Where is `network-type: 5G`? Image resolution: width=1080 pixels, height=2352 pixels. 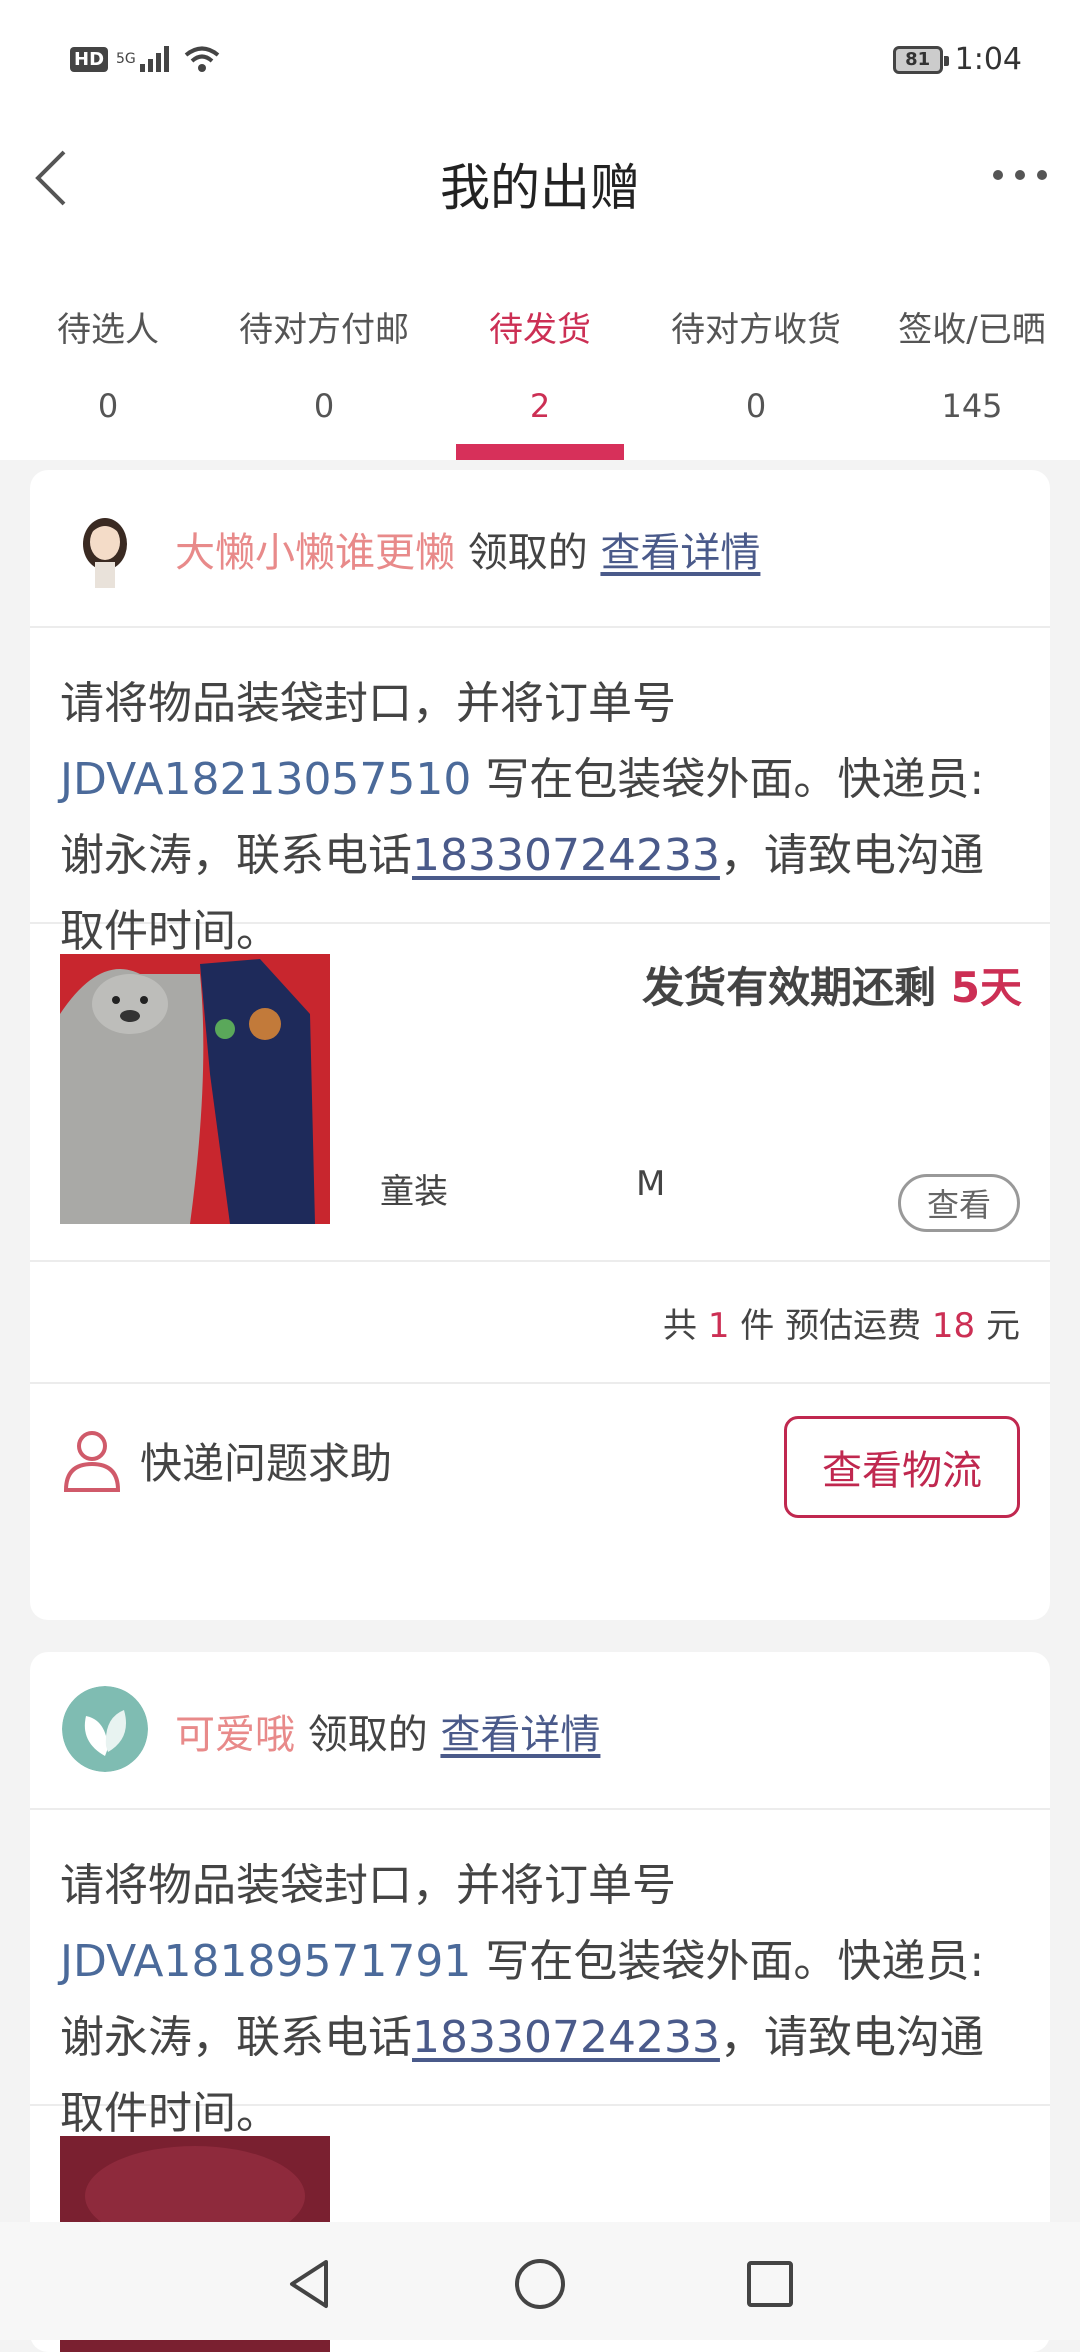 network-type: 5G is located at coordinates (126, 59).